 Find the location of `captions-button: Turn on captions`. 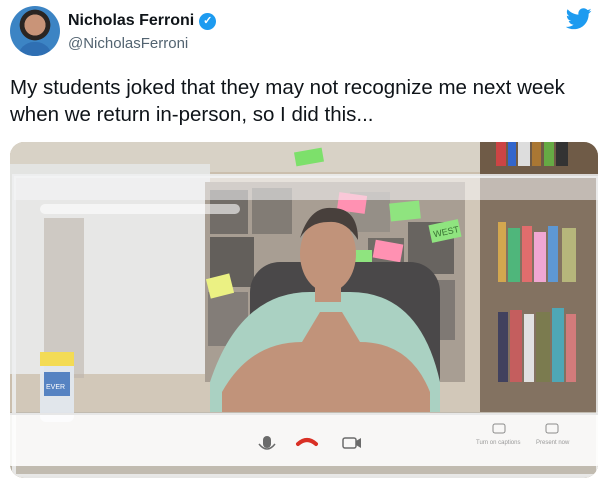

captions-button: Turn on captions is located at coordinates (498, 434).